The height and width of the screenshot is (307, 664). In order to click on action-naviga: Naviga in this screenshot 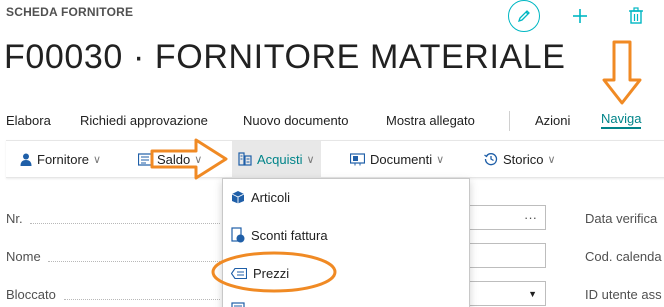, I will do `click(621, 120)`.